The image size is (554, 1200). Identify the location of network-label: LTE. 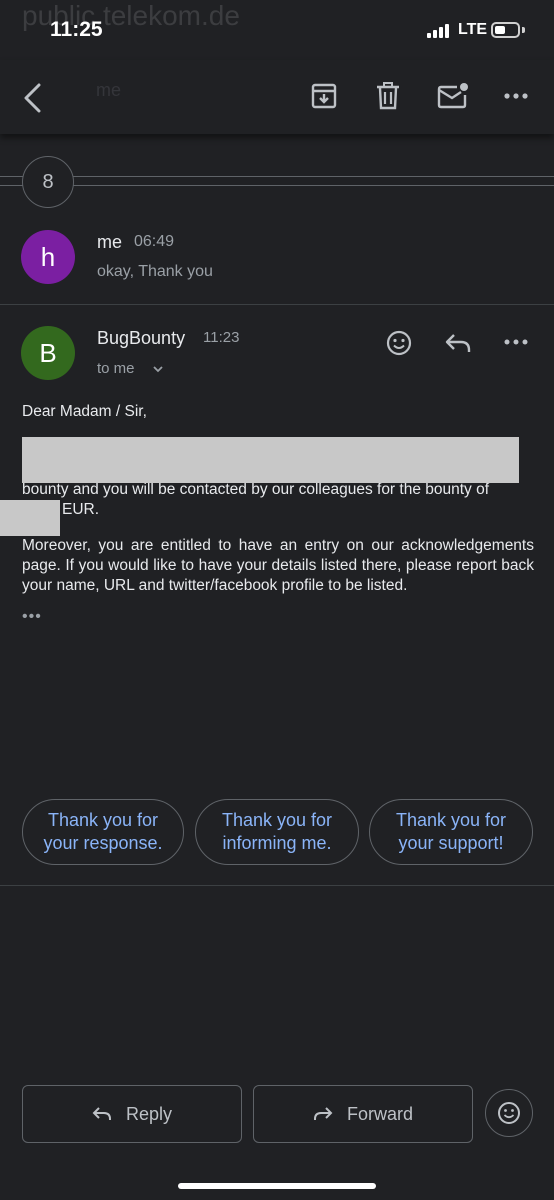
(473, 29).